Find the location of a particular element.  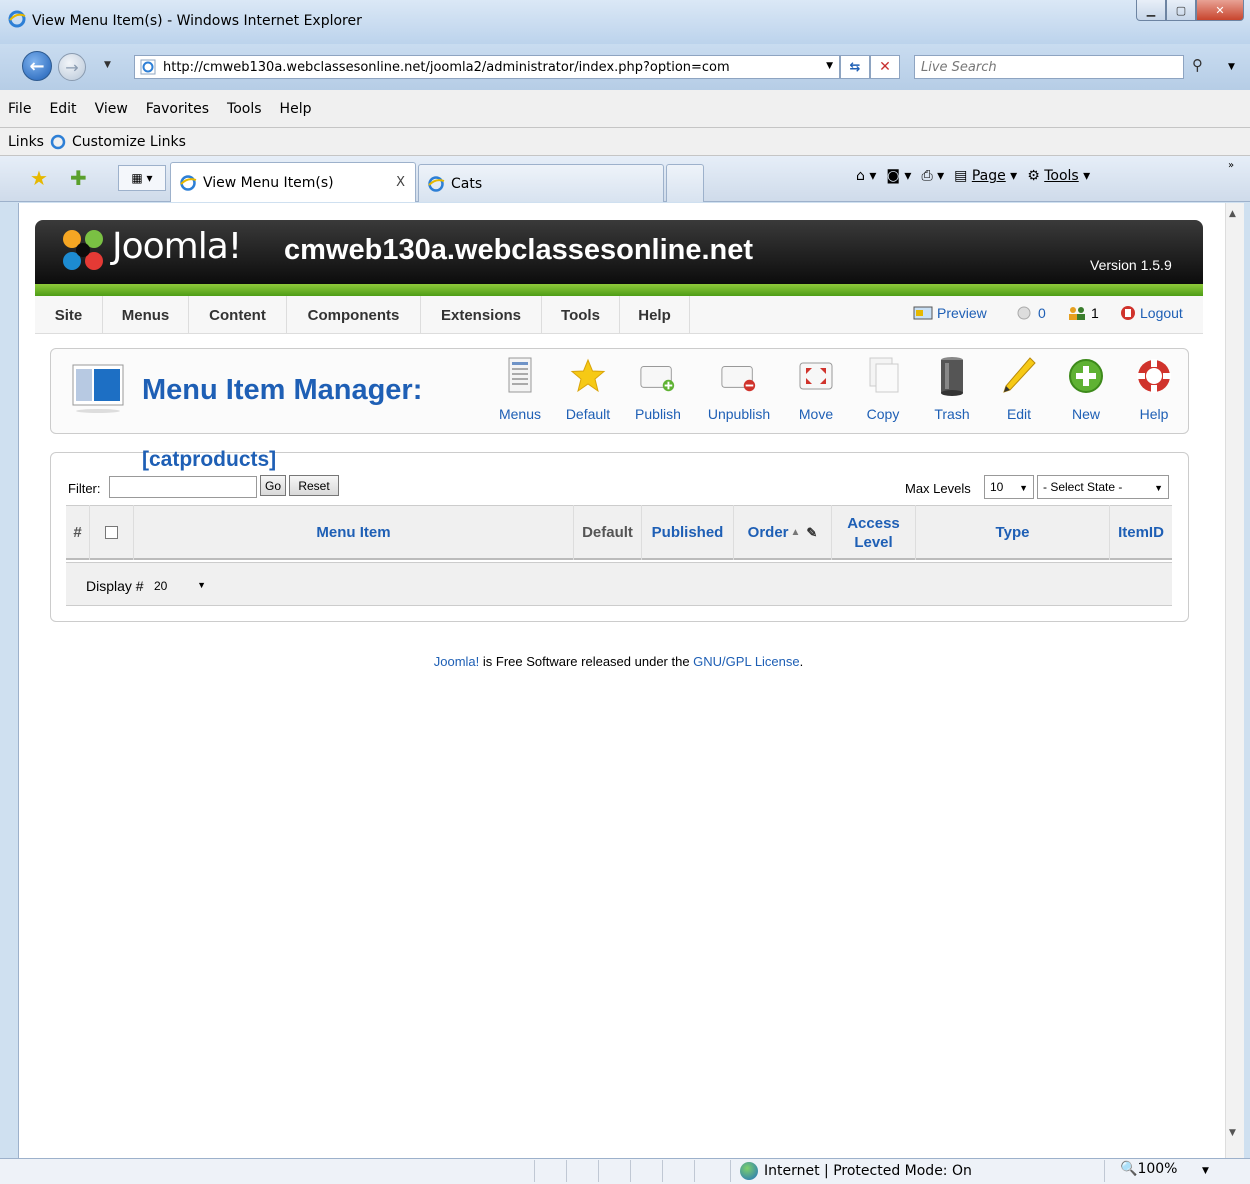

toolbar-help-button: Help is located at coordinates (1154, 391).